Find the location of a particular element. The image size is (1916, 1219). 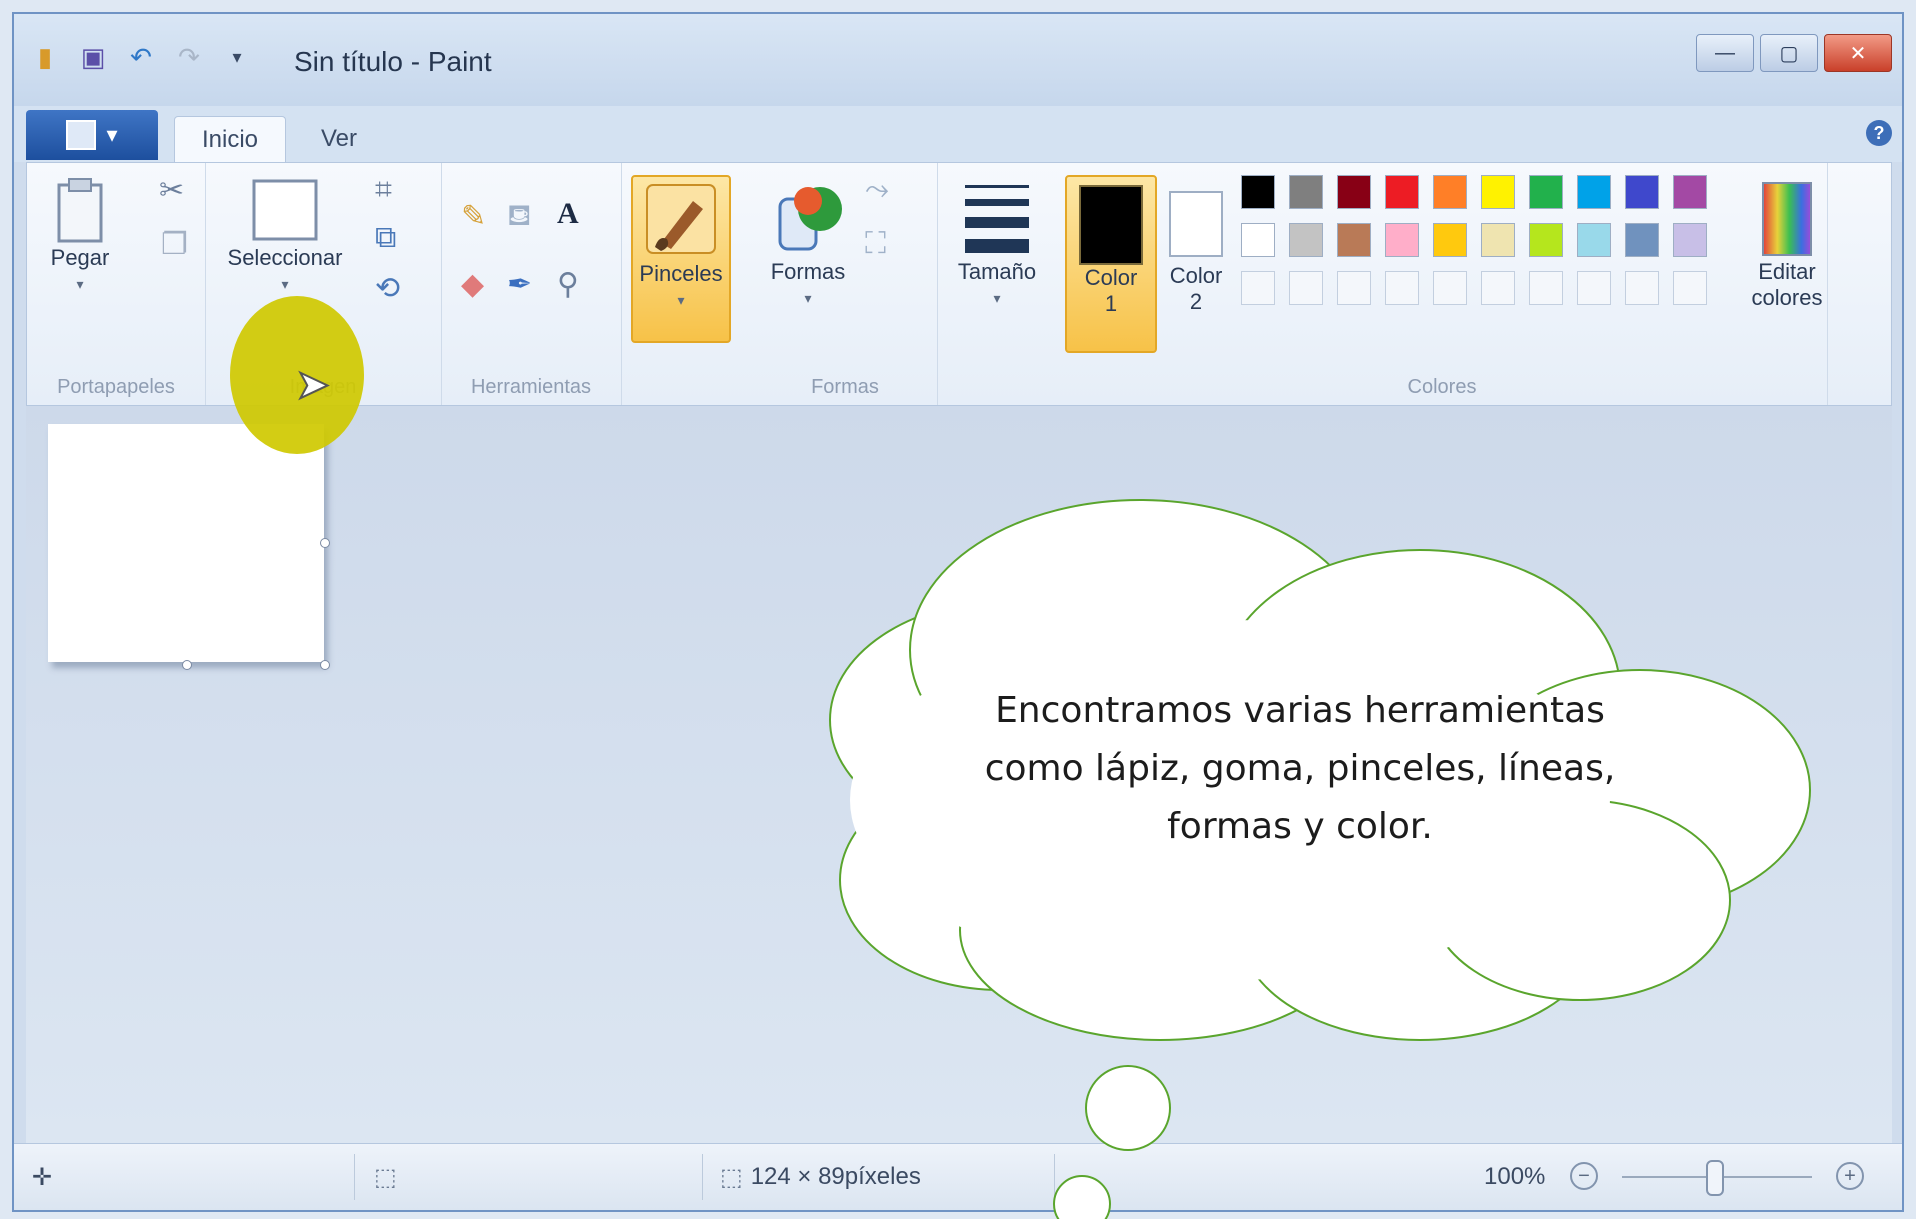

outline-icon: ⤳ is located at coordinates (877, 190).